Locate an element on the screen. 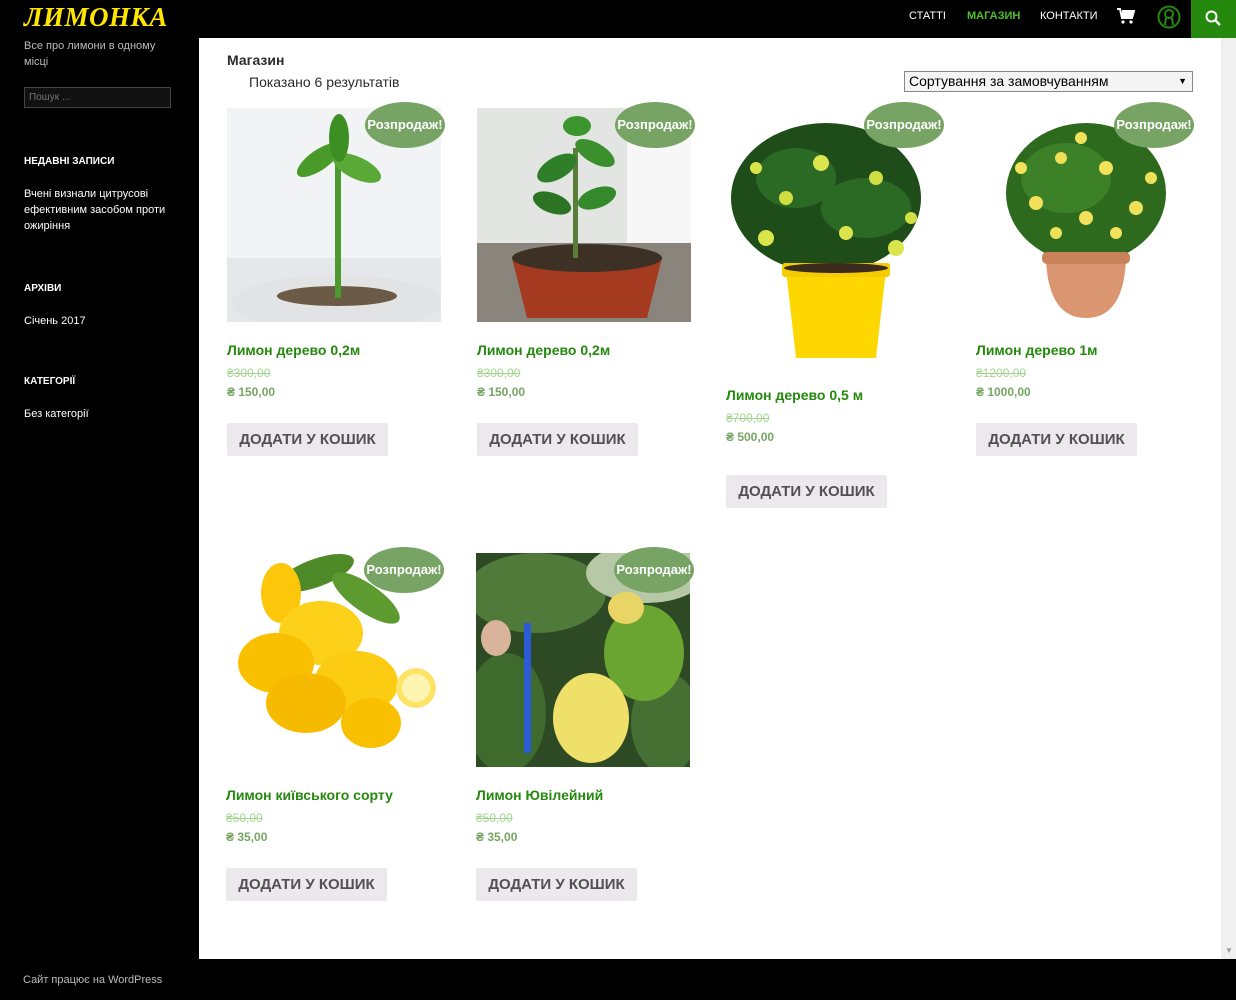 The height and width of the screenshot is (1000, 1236). nav-item-shop: Магазин is located at coordinates (993, 18).